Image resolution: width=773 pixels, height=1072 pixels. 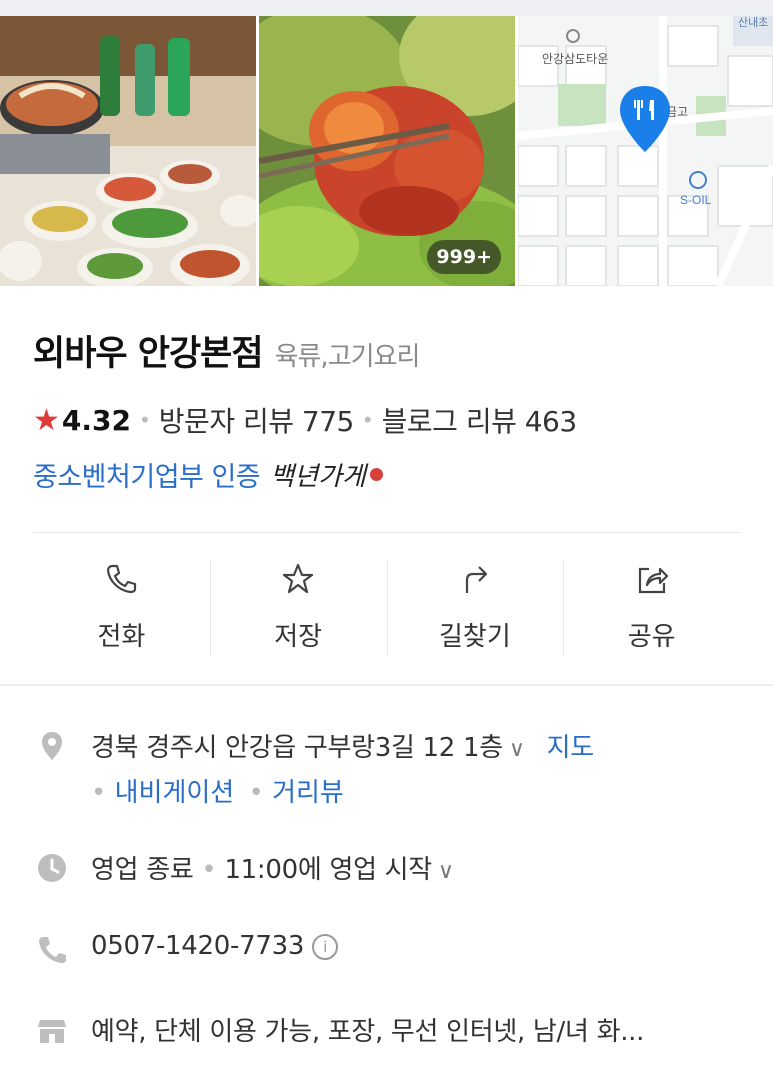 I want to click on phone-text: 0507-1420-7733 i, so click(x=215, y=946).